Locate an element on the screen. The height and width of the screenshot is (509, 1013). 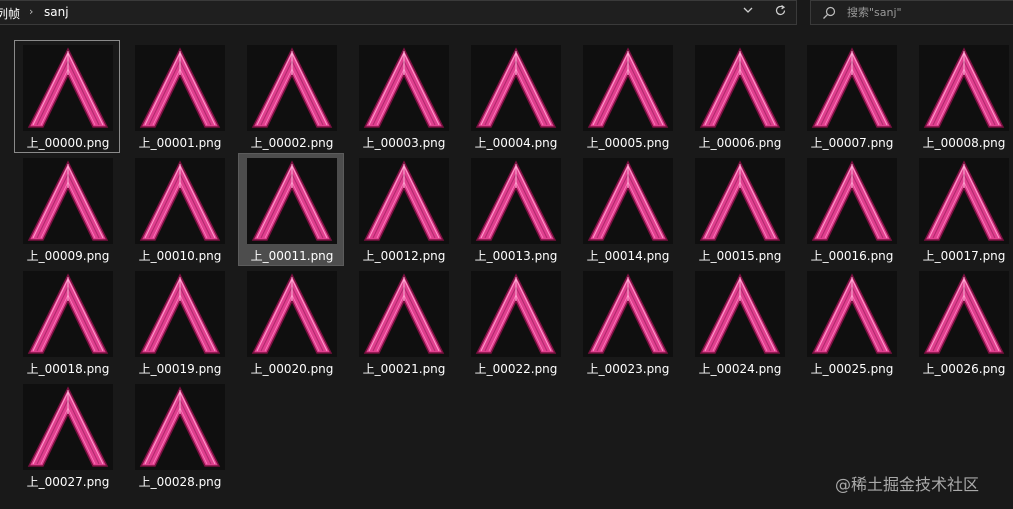
file-name: 上_00021.png is located at coordinates (404, 369).